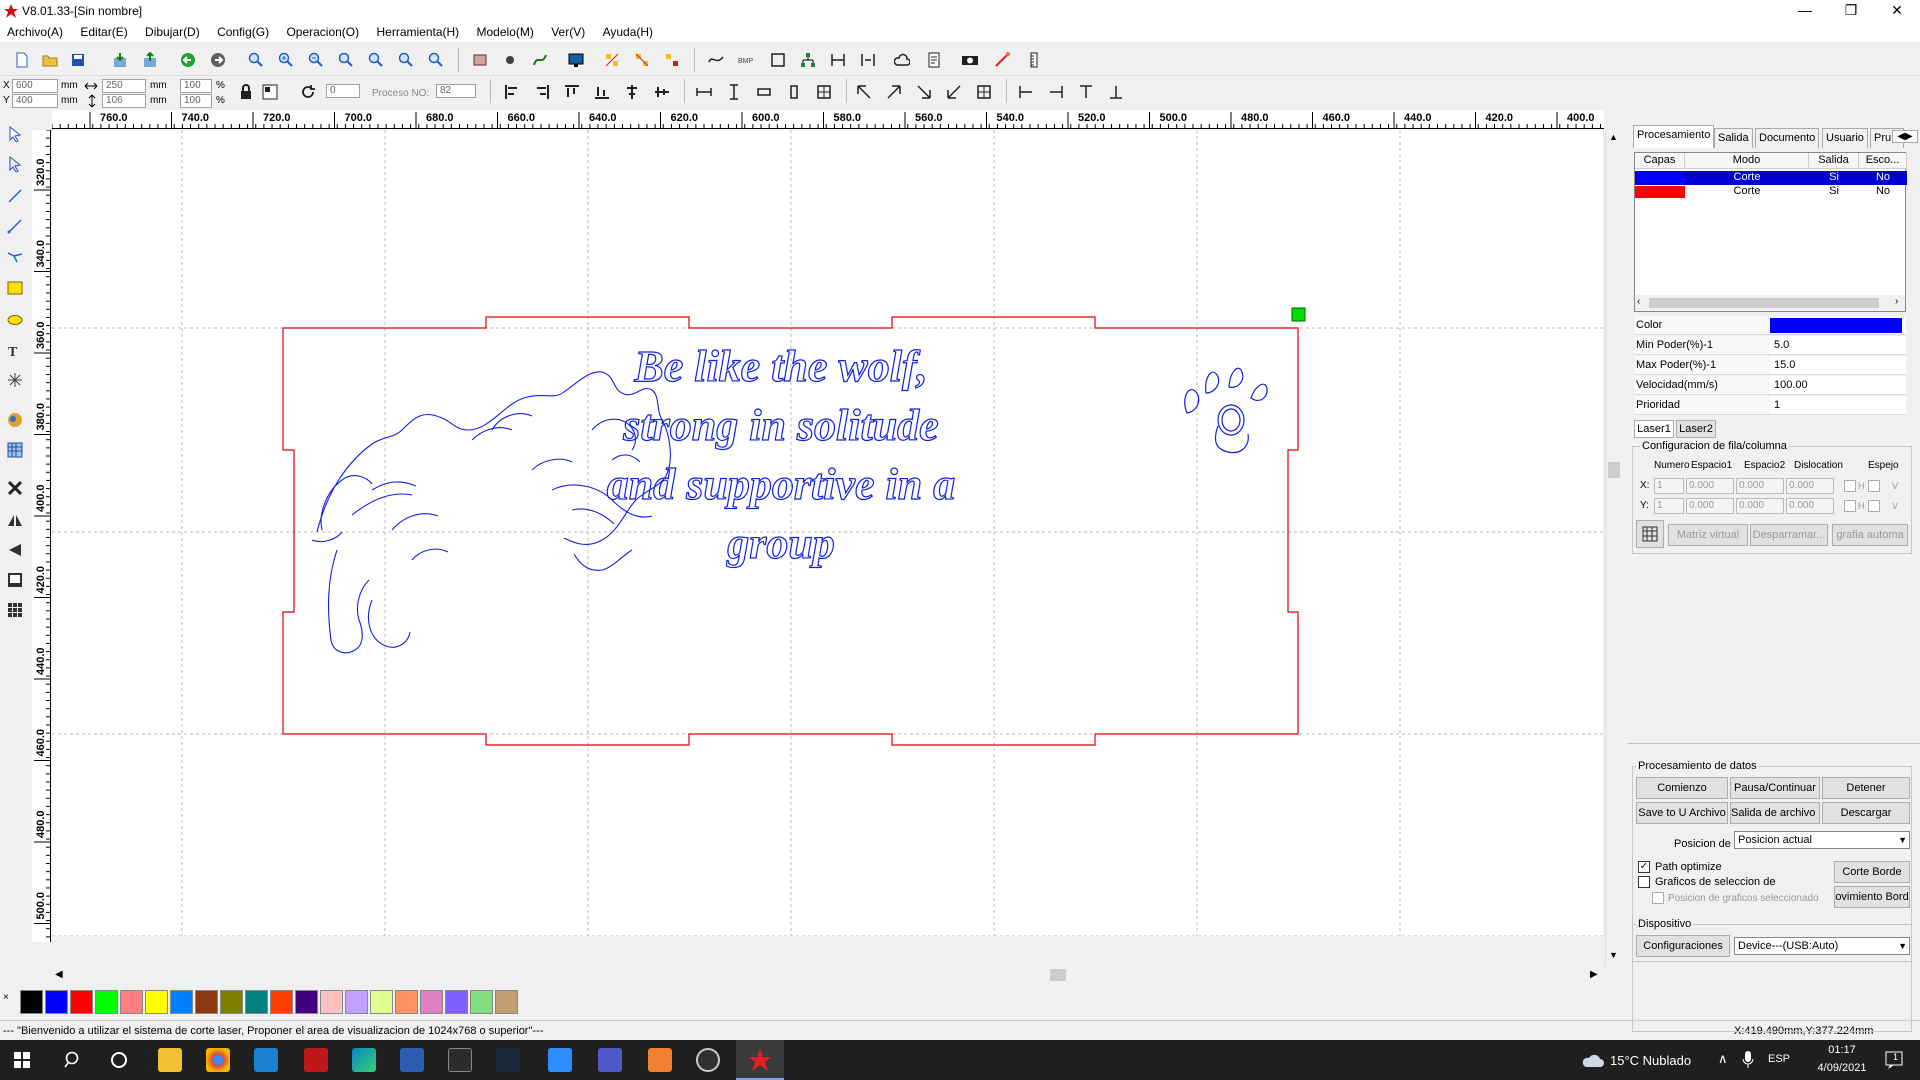 This screenshot has width=1920, height=1080. What do you see at coordinates (864, 92) in the screenshot?
I see `corner-tl-button` at bounding box center [864, 92].